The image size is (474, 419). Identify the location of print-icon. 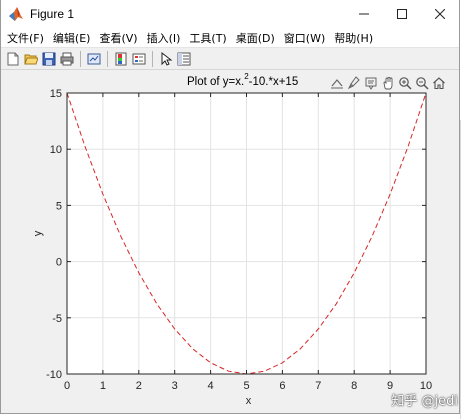
(66, 58).